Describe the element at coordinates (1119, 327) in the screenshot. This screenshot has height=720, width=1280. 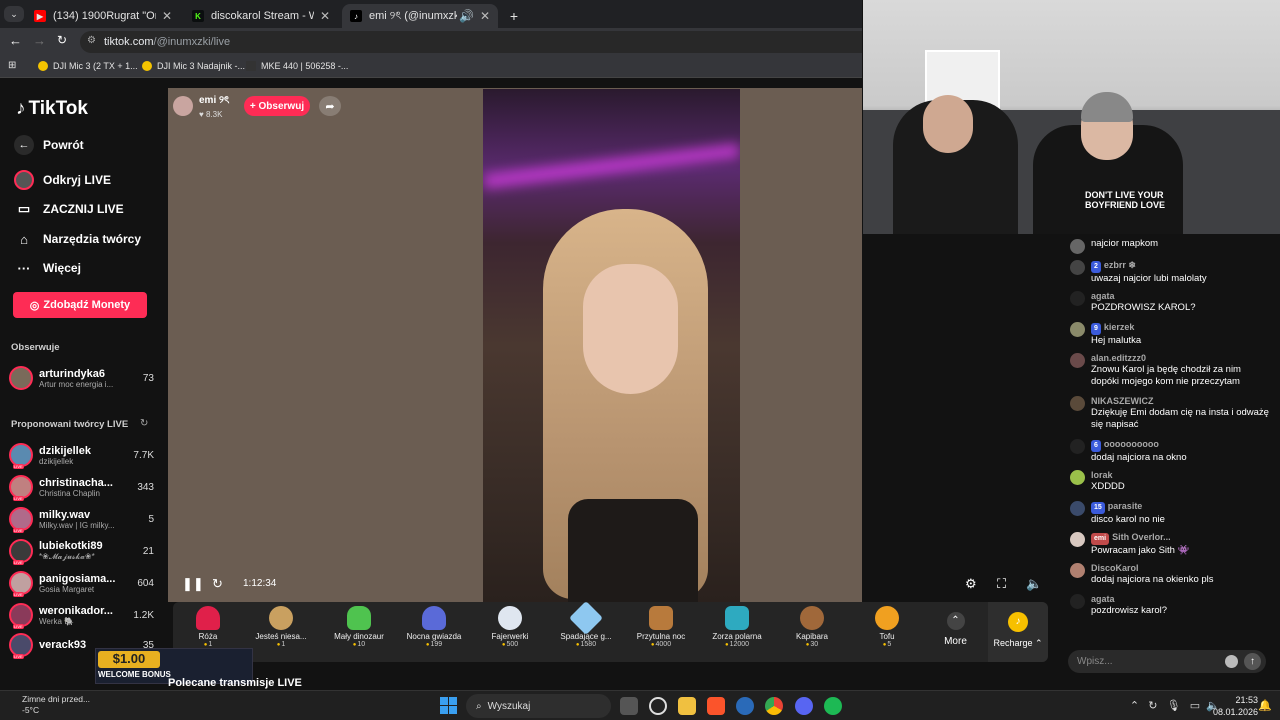
I see `chat-username: kierzek` at that location.